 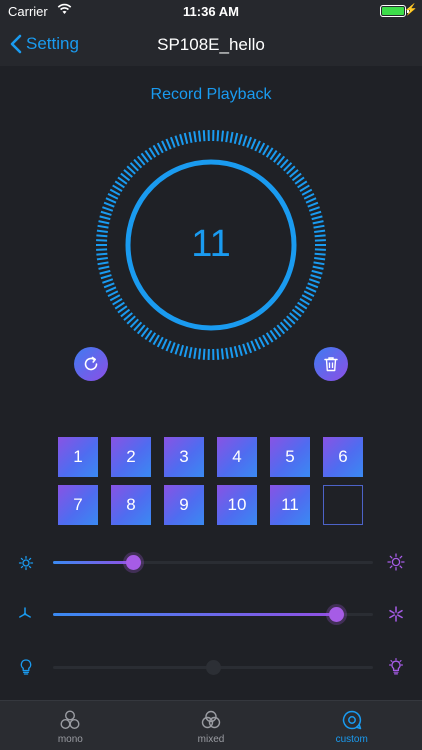 I want to click on clock: 11:36 AM, so click(x=211, y=11).